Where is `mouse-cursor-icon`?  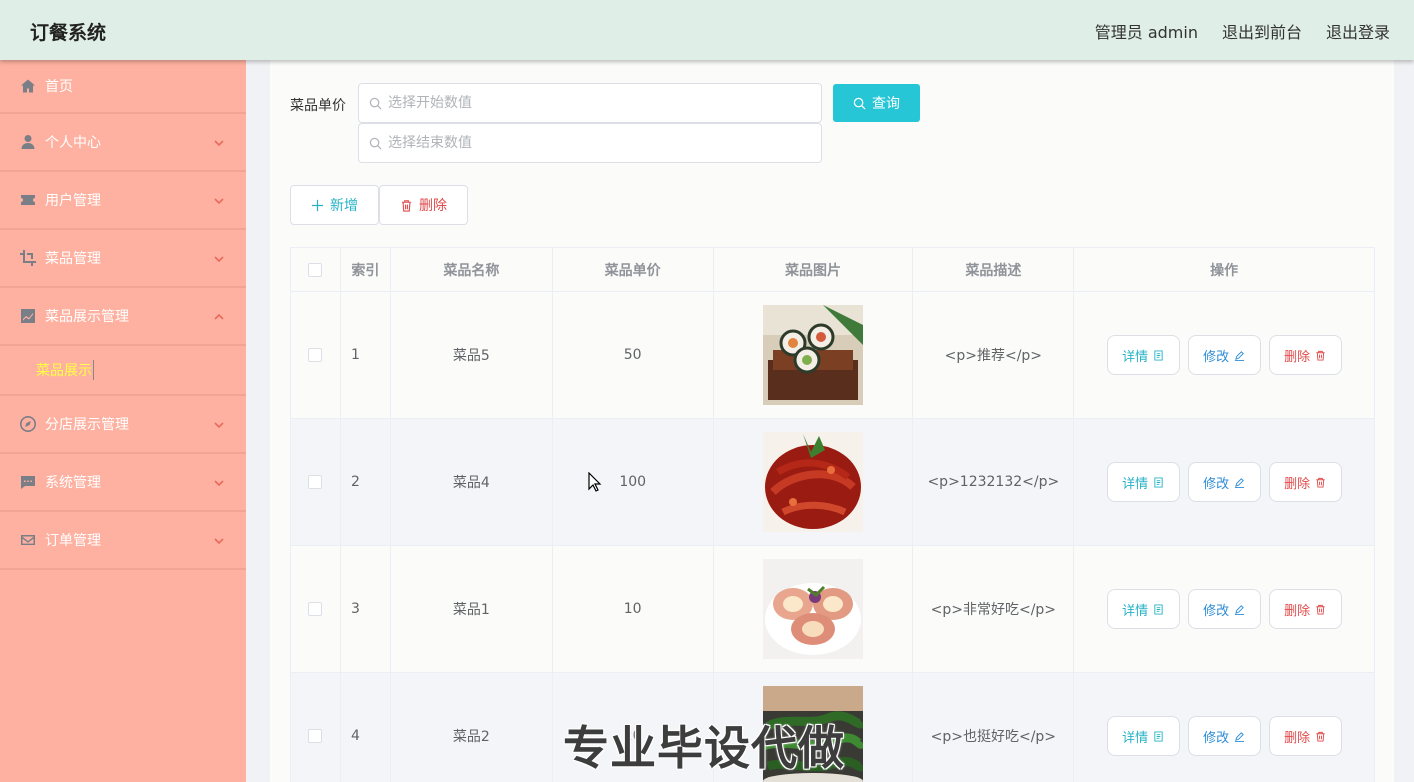
mouse-cursor-icon is located at coordinates (595, 482).